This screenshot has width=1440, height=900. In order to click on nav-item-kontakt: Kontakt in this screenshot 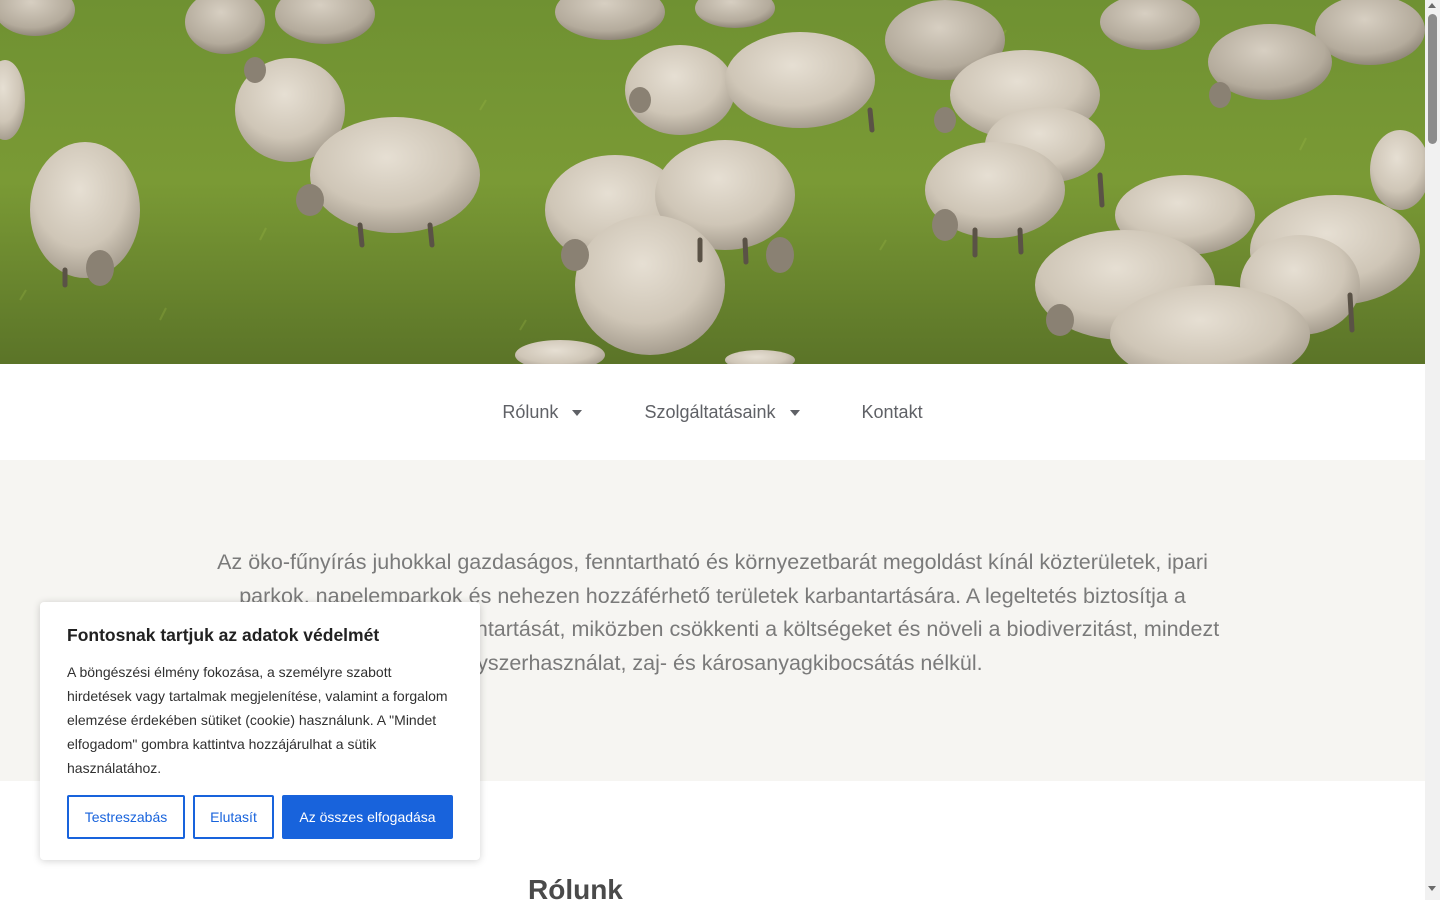, I will do `click(892, 412)`.